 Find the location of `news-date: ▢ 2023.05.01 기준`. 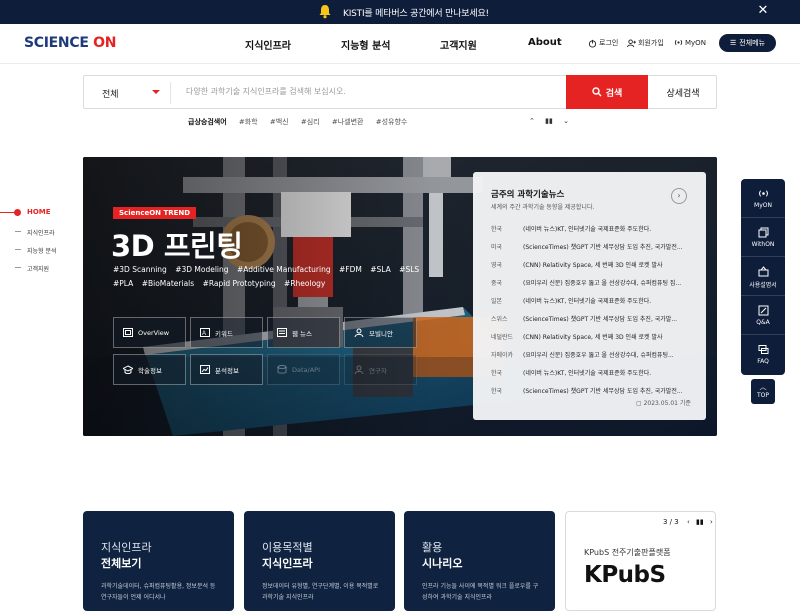

news-date: ▢ 2023.05.01 기준 is located at coordinates (663, 403).